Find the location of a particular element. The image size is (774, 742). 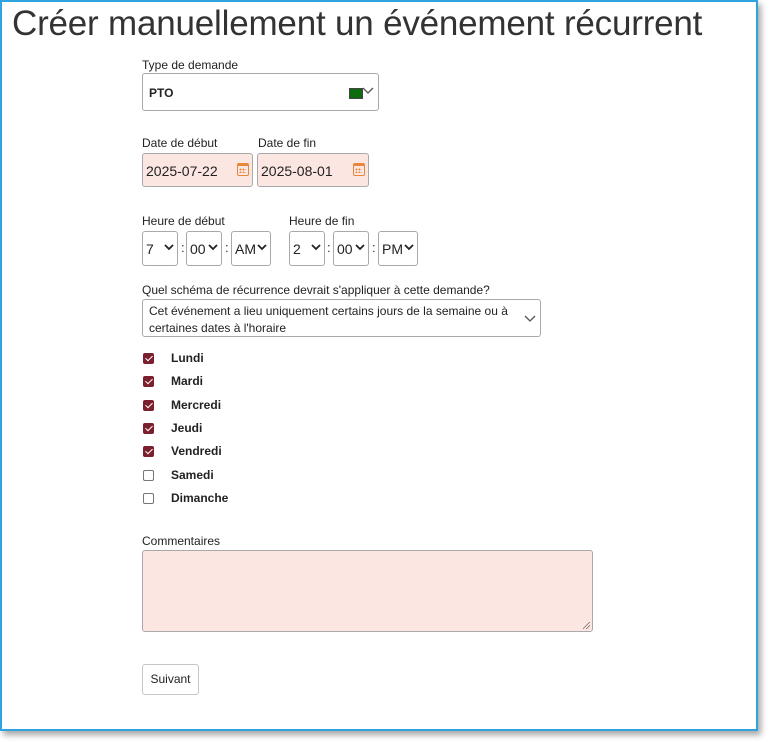

end-minute-select: 00 is located at coordinates (351, 248).